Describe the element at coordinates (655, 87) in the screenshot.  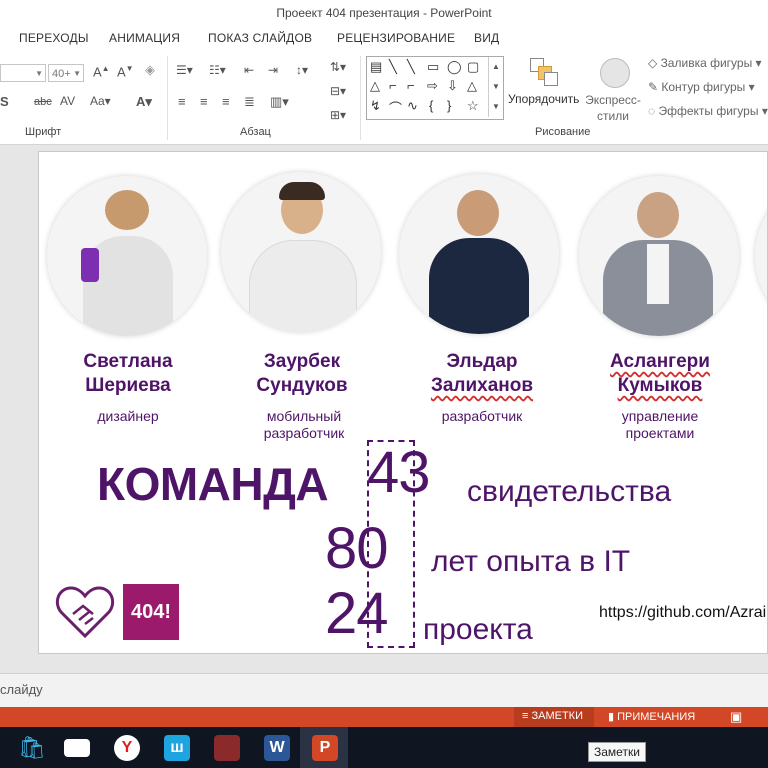
I see `pen-icon: ✎` at that location.